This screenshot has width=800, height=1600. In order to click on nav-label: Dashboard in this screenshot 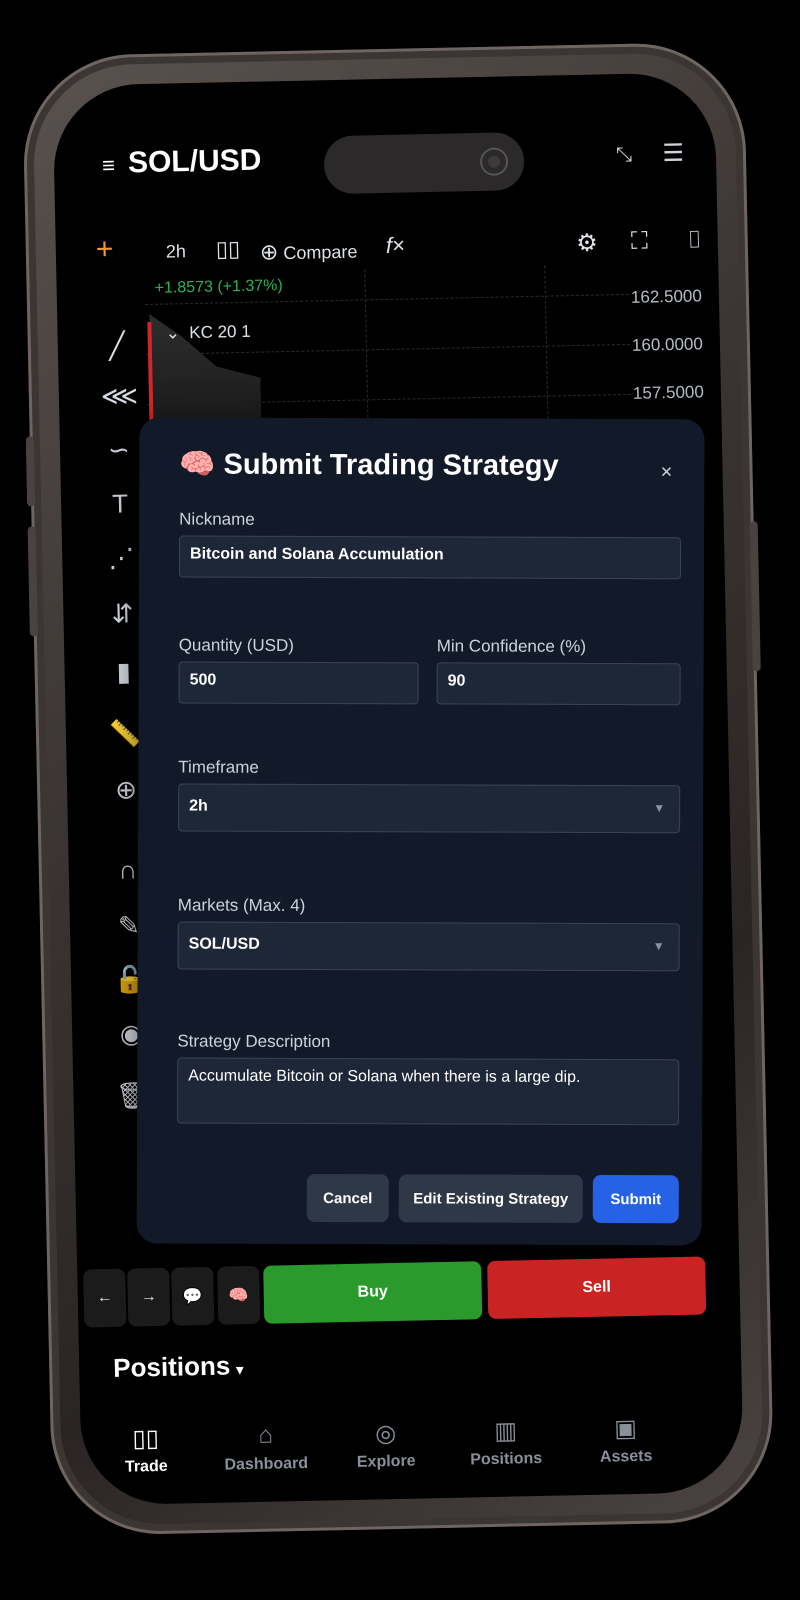, I will do `click(266, 1464)`.